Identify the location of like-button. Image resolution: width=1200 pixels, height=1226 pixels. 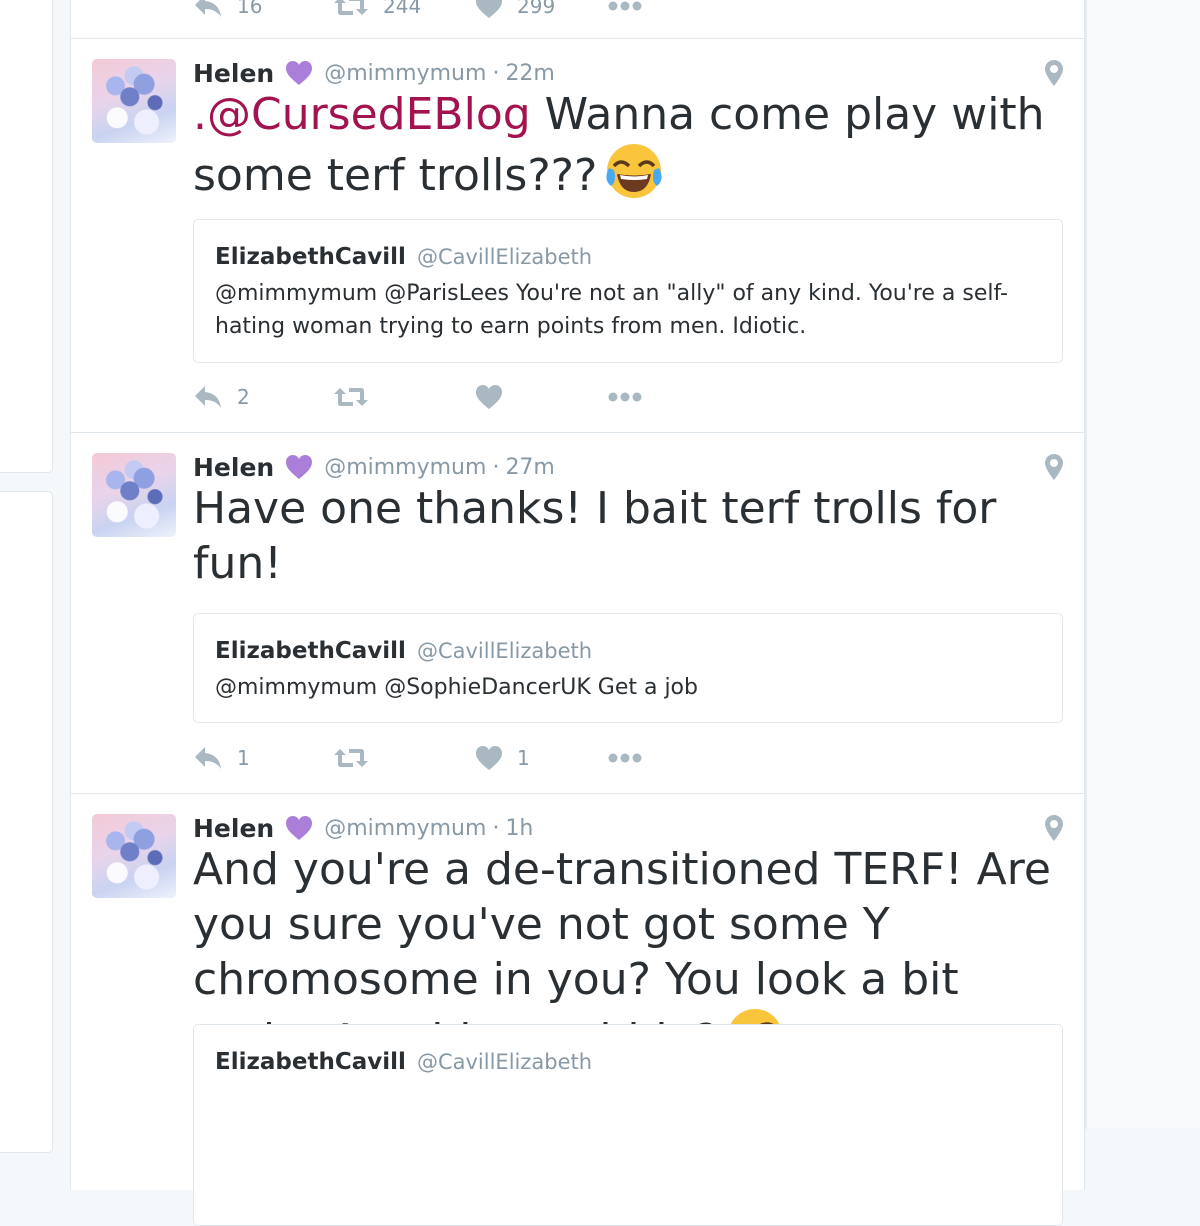
(496, 397).